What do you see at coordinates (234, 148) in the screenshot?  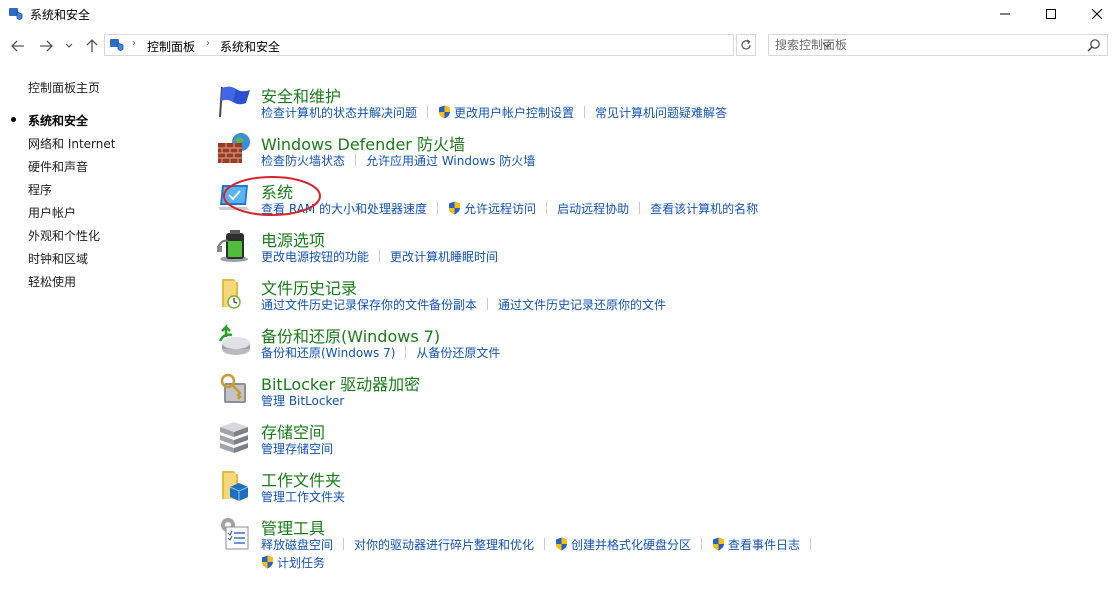 I see `firewall-icon` at bounding box center [234, 148].